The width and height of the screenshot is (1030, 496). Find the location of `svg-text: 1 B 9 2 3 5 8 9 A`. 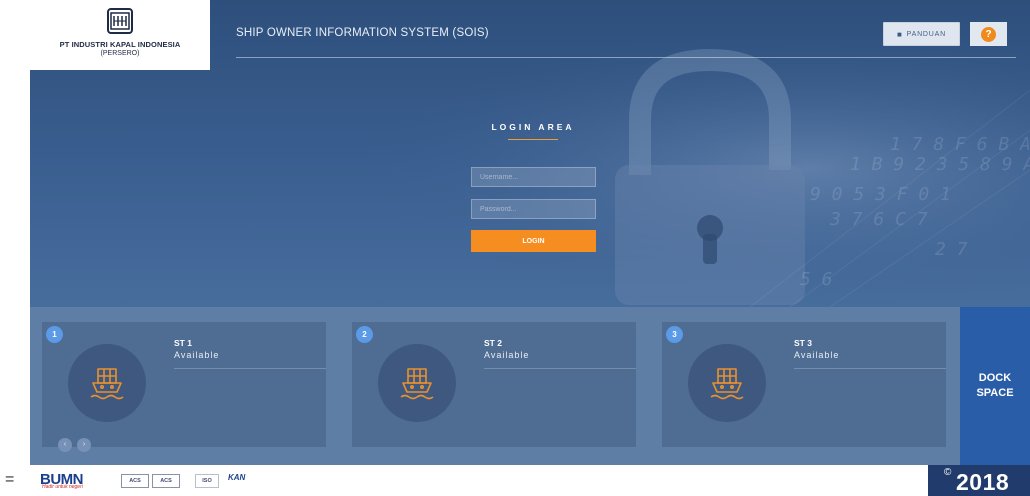

svg-text: 1 B 9 2 3 5 8 9 A is located at coordinates (940, 164).